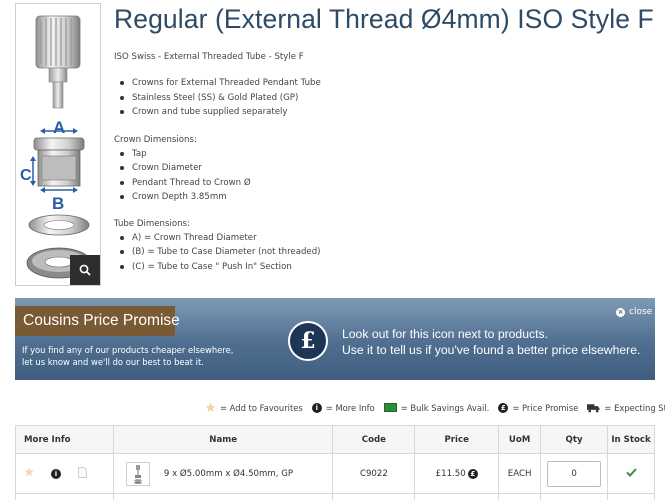 Image resolution: width=665 pixels, height=500 pixels. I want to click on table-row: i 9 x Ø5.00mm x Ø4.50mm, GP C9022 £11.50, so click(335, 473).